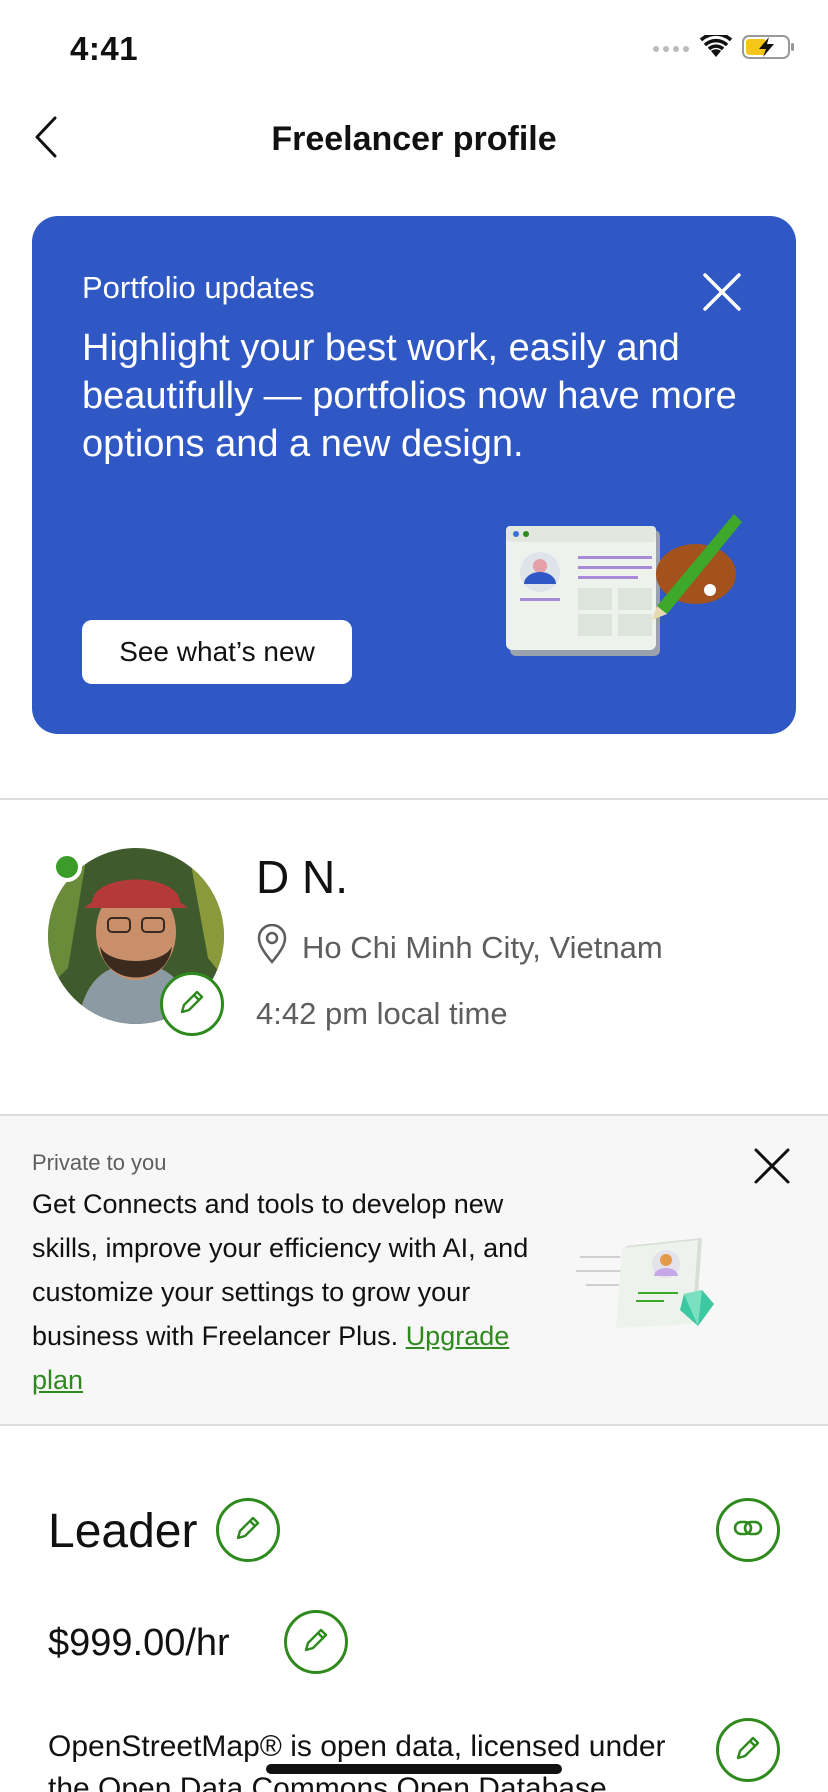 This screenshot has height=1792, width=828. I want to click on edit-overview-button, so click(748, 1750).